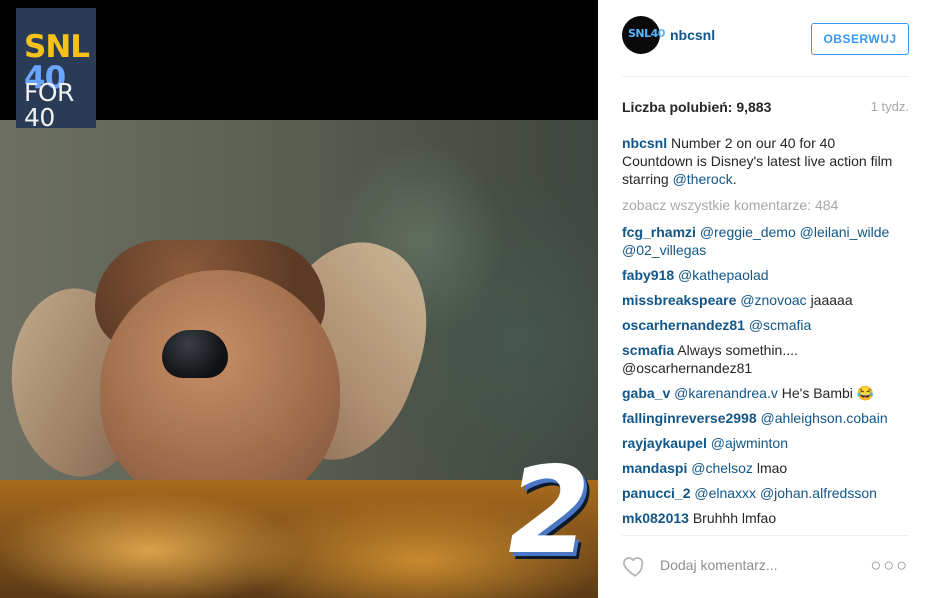 The width and height of the screenshot is (931, 598). Describe the element at coordinates (656, 493) in the screenshot. I see `comment-user: panucci_2` at that location.